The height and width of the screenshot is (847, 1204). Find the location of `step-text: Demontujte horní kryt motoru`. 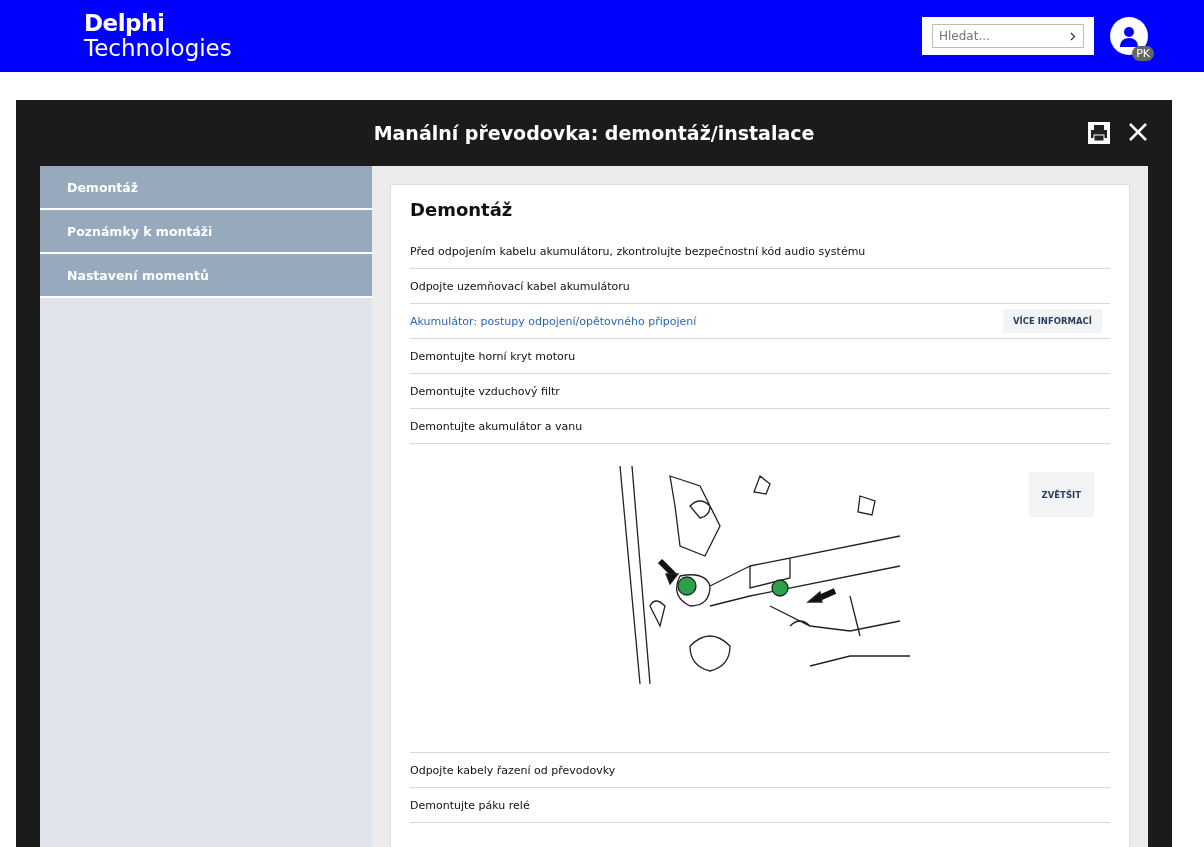

step-text: Demontujte horní kryt motoru is located at coordinates (493, 356).